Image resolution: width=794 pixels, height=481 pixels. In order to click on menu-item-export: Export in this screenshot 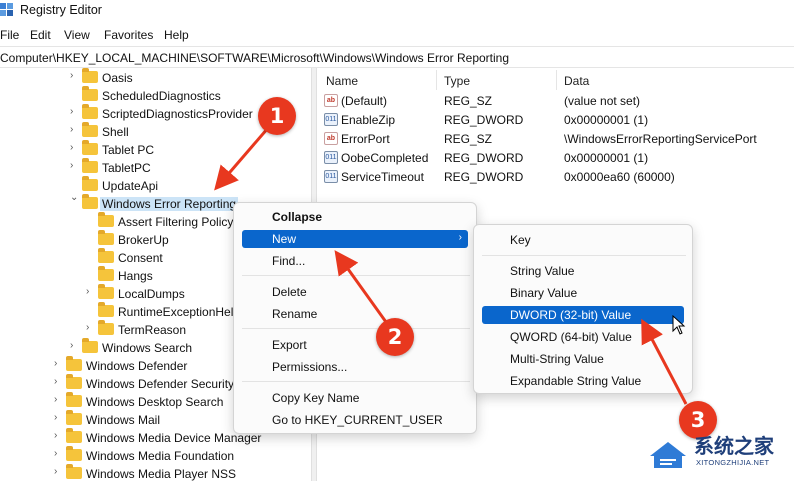, I will do `click(355, 345)`.